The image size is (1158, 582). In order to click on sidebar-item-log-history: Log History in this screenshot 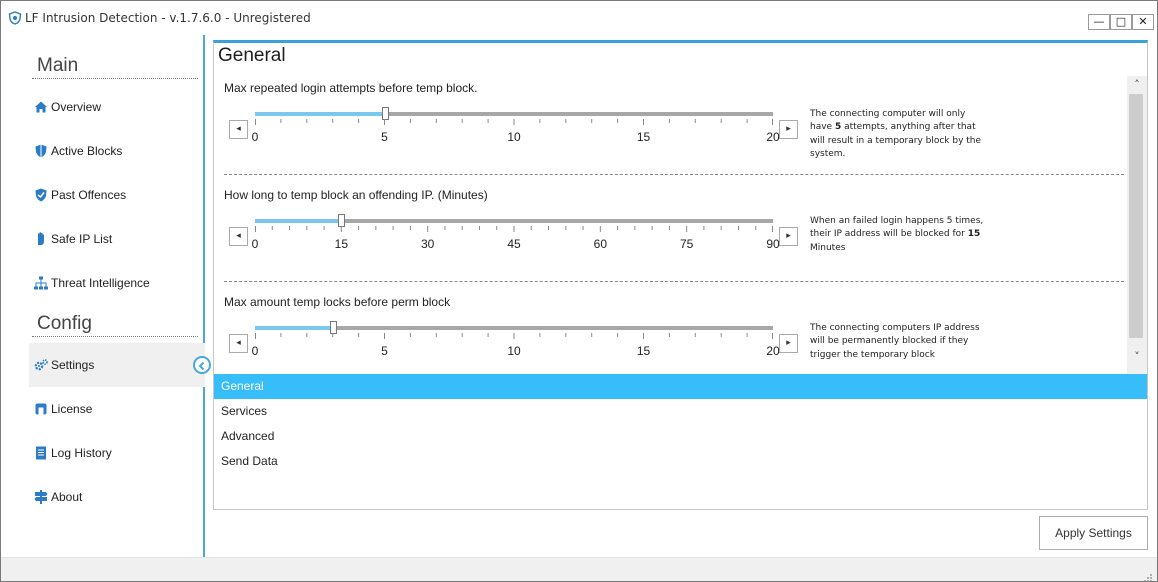, I will do `click(117, 453)`.